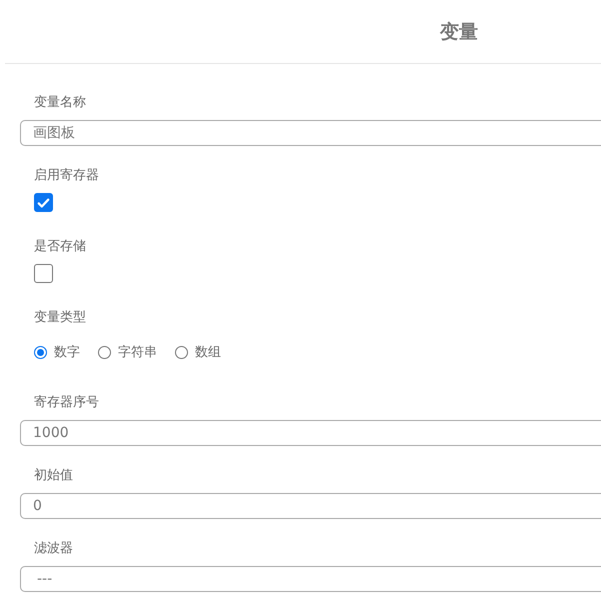  What do you see at coordinates (310, 579) in the screenshot?
I see `select-field: ---` at bounding box center [310, 579].